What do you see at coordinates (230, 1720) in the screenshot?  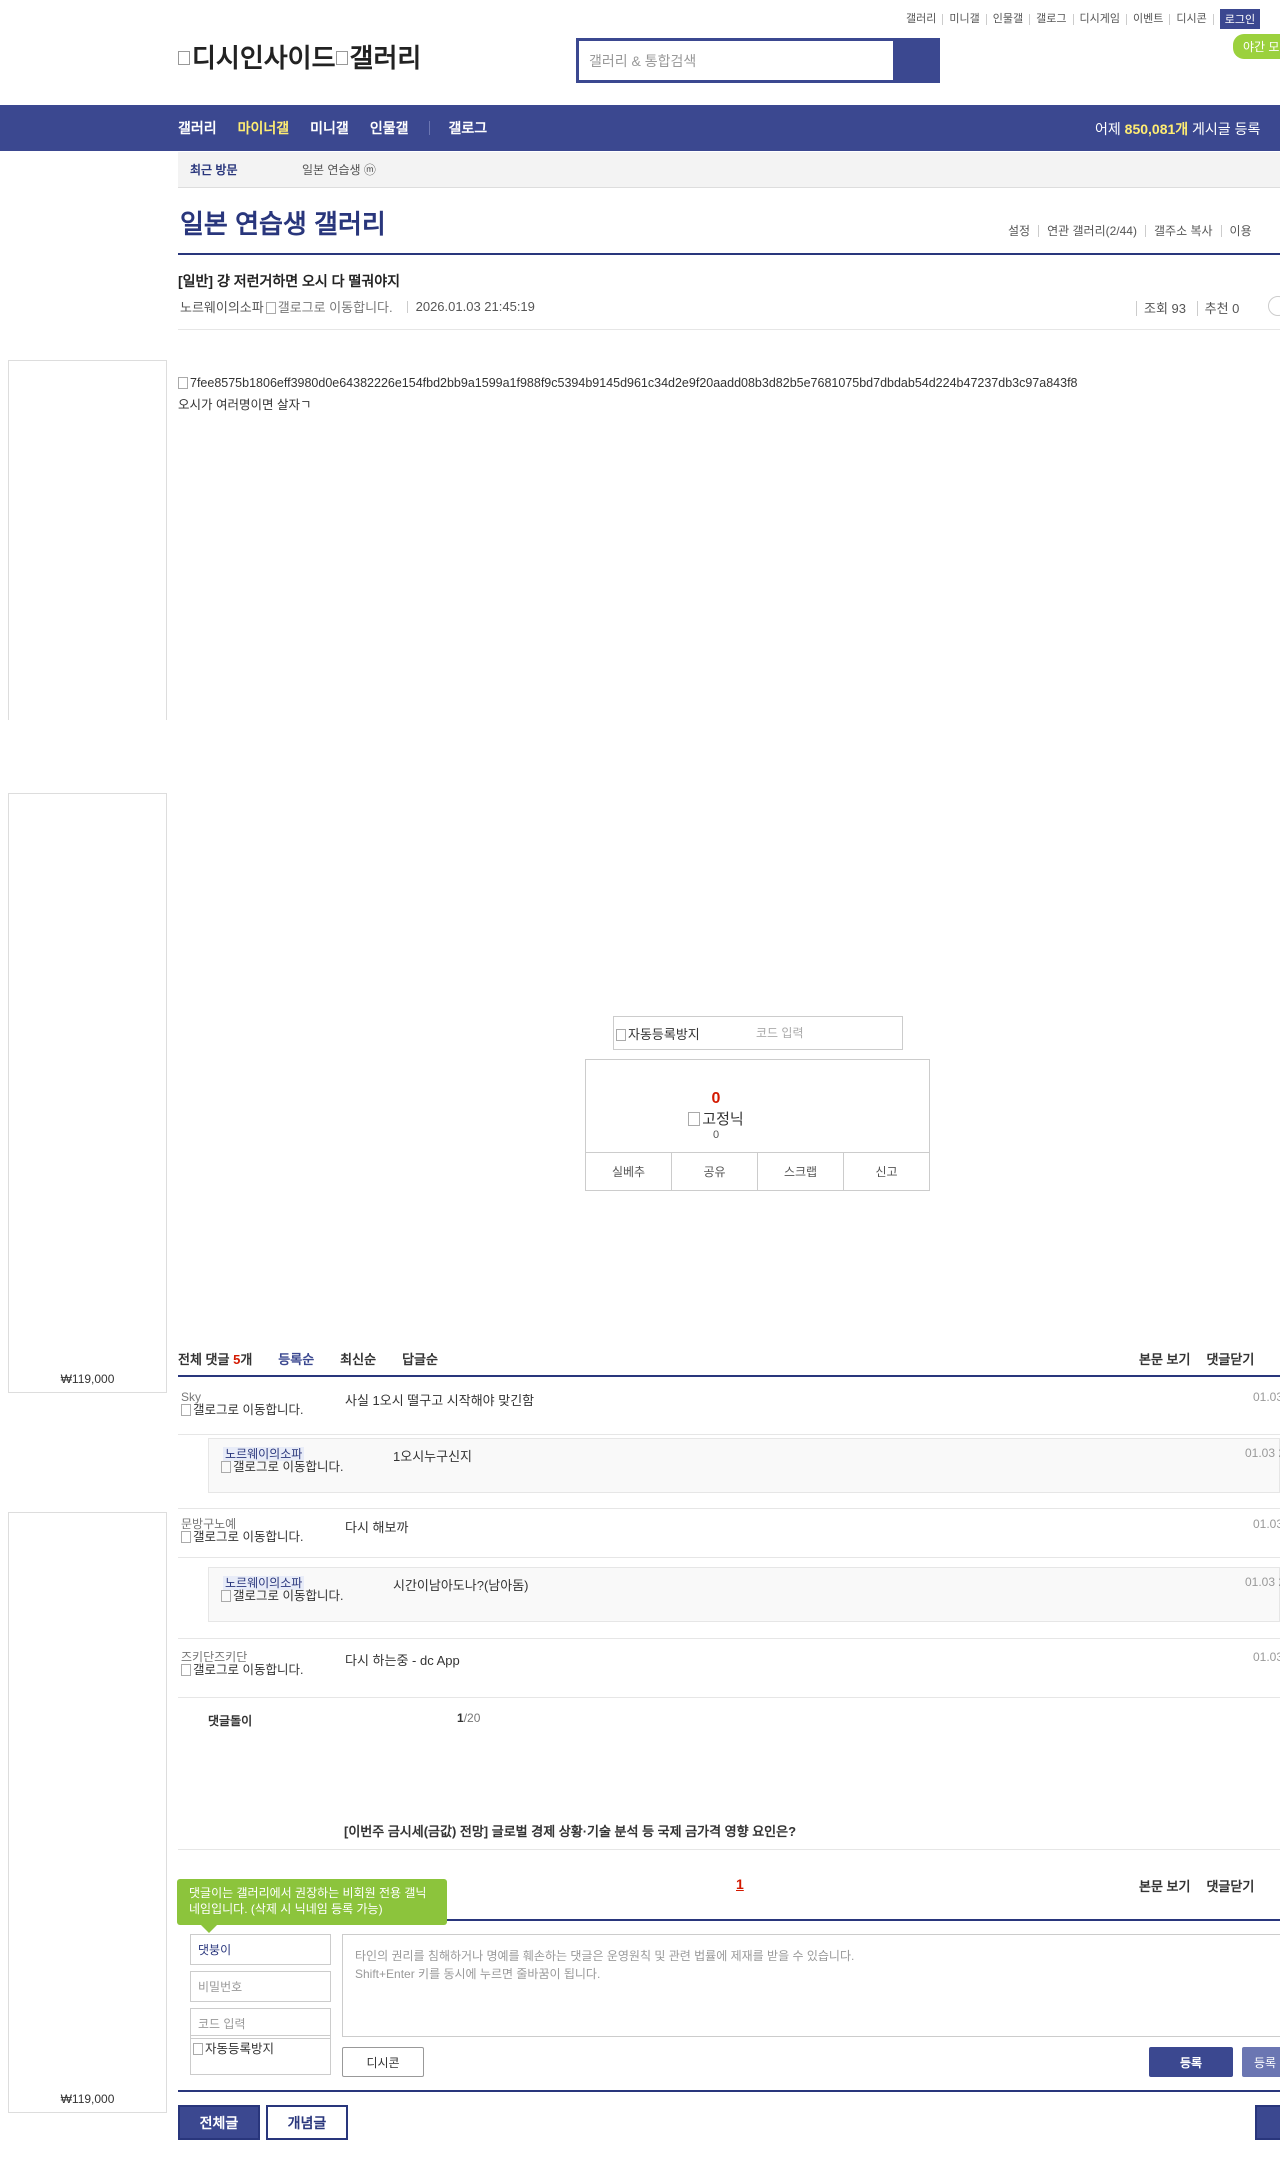 I see `comment-bot-label: 댓글돌이` at bounding box center [230, 1720].